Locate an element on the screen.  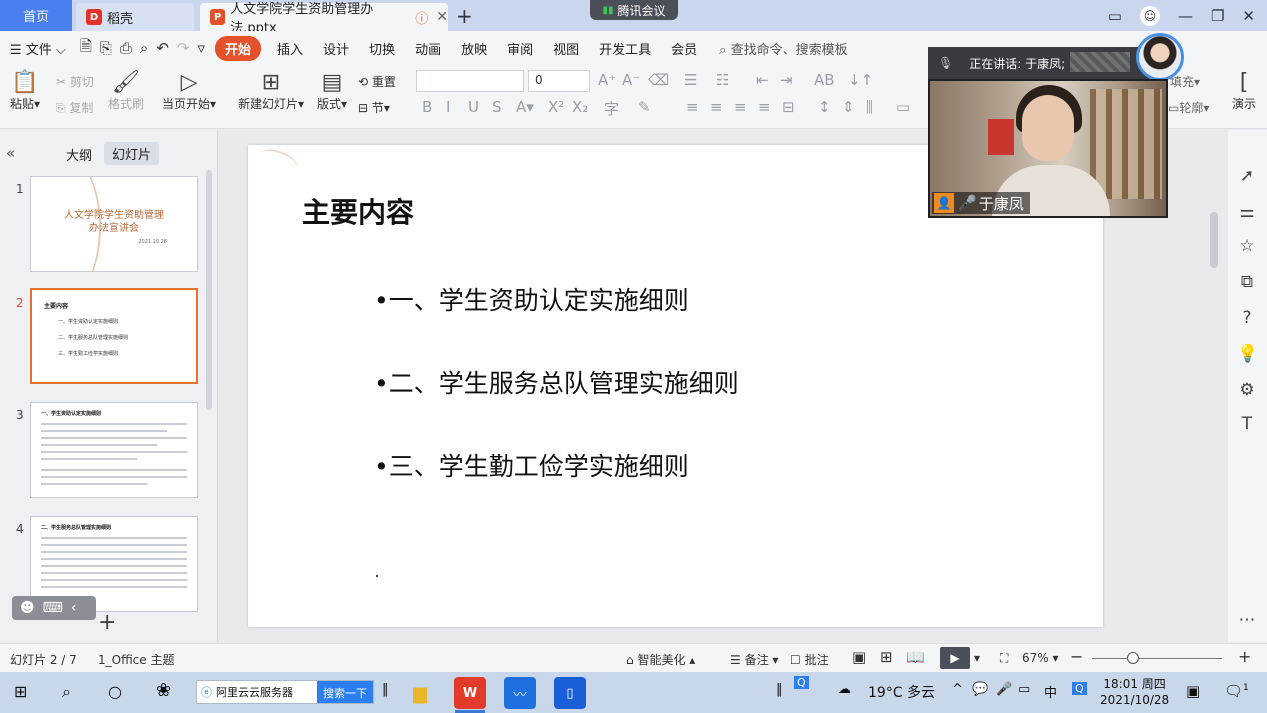
undo-icon: ↶ is located at coordinates (162, 48).